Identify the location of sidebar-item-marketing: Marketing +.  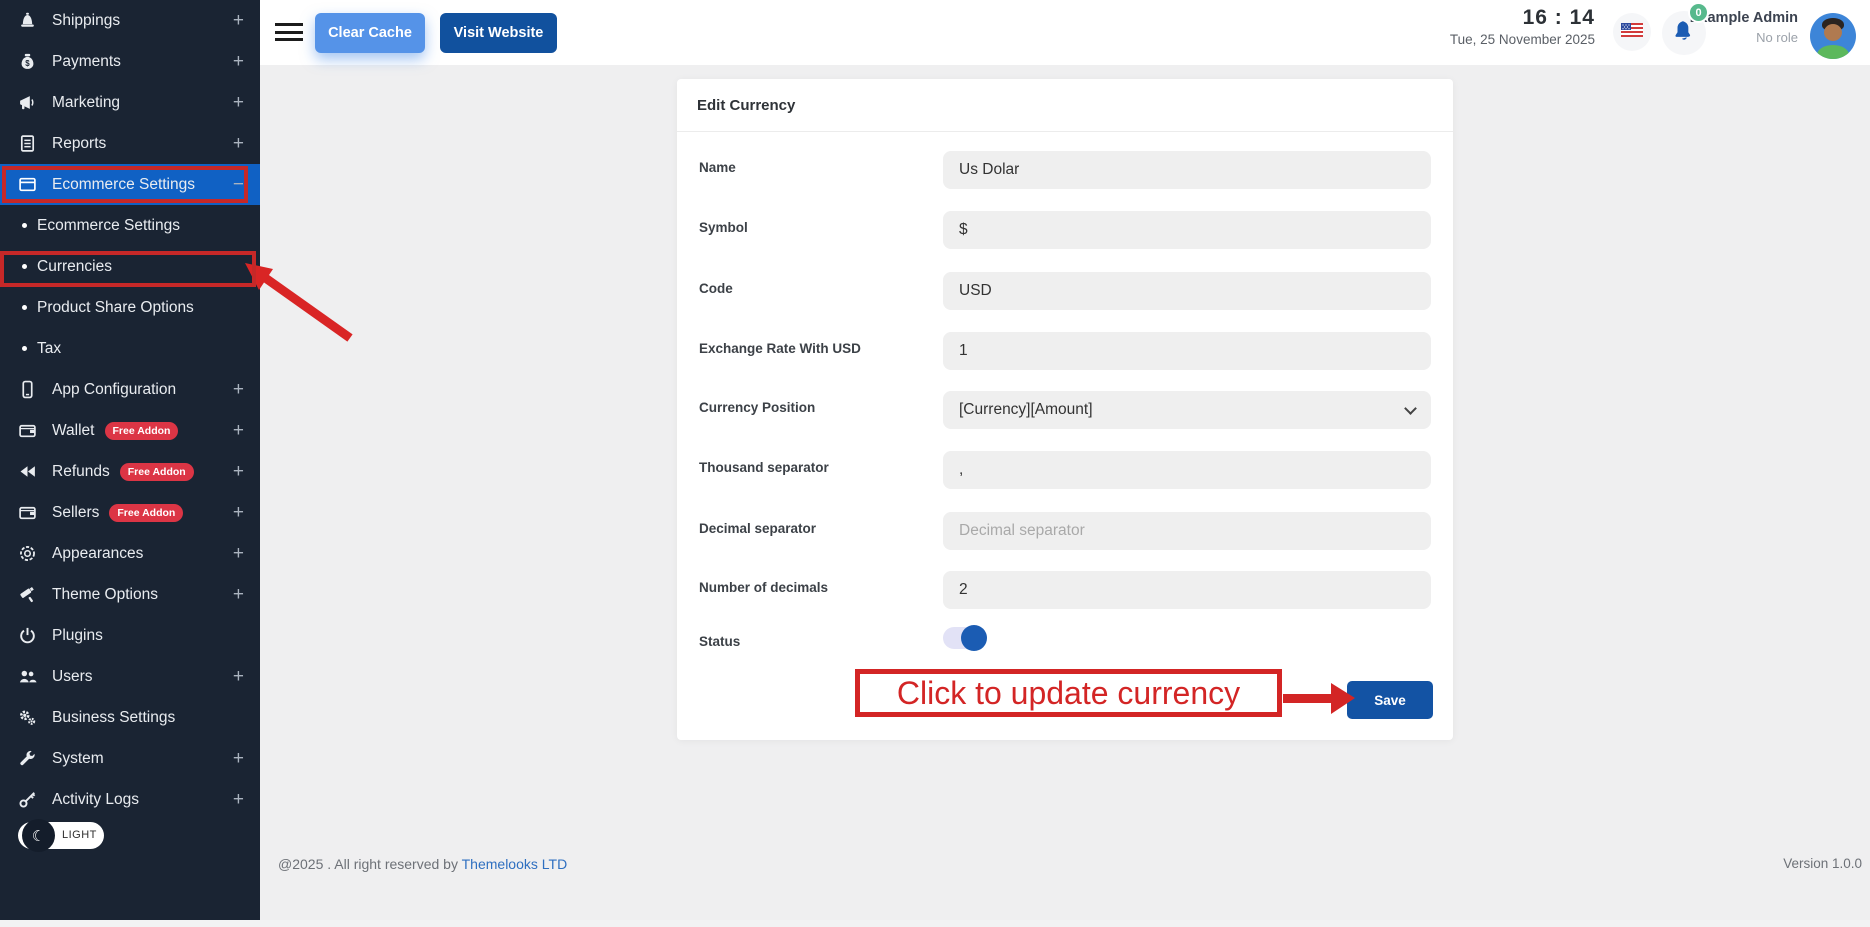
(130, 102).